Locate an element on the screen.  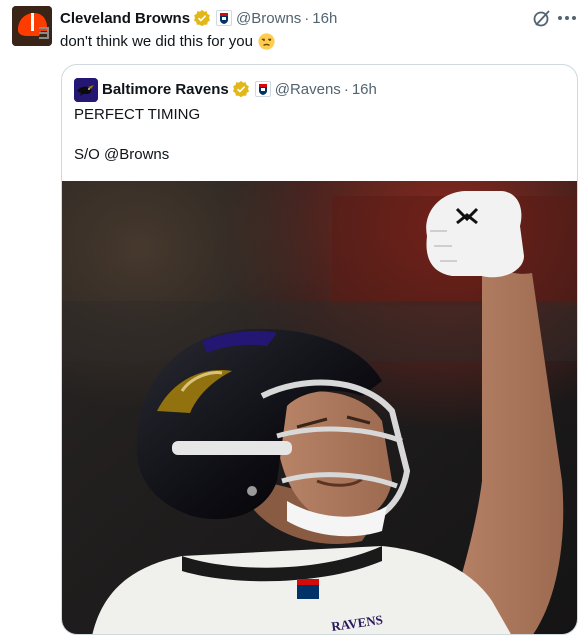
tweet-header: Cleveland Browns @Browns · 16h is located at coordinates (198, 18).